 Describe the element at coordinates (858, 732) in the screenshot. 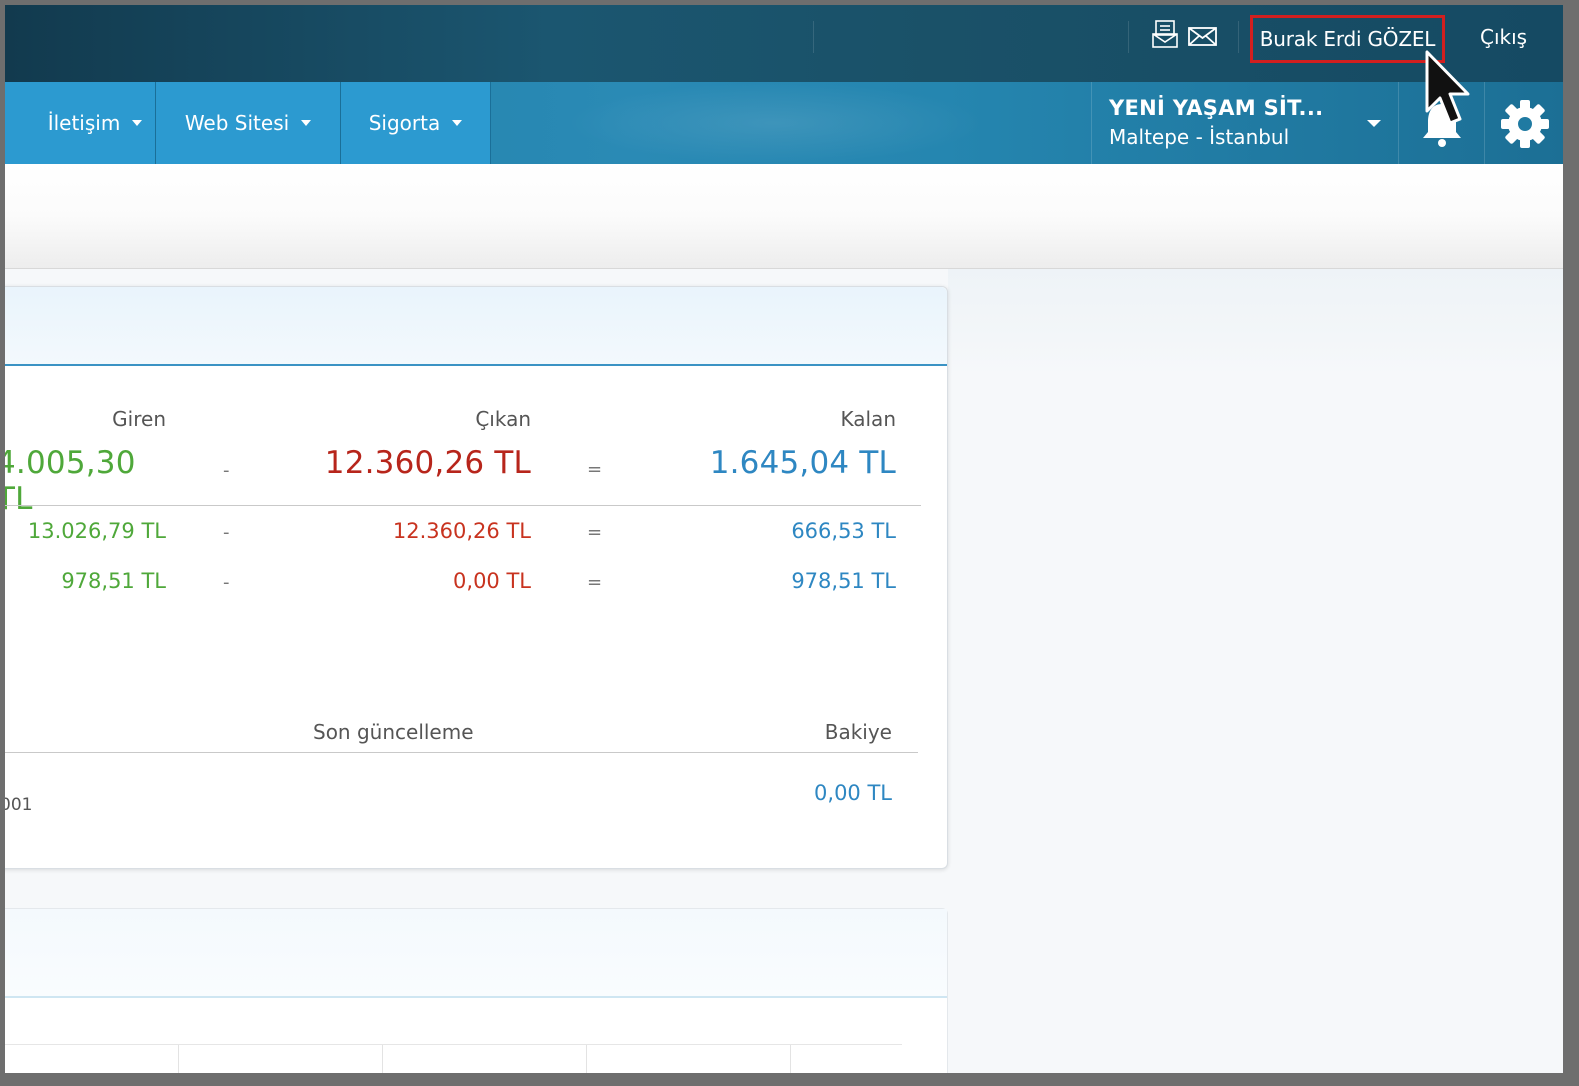

I see `column-header-account-balance: Bakiye` at that location.